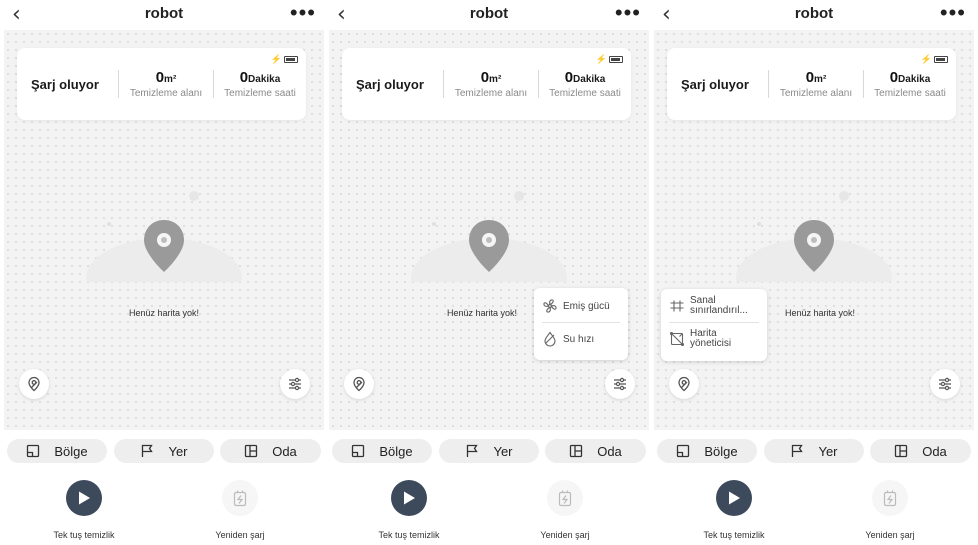 Image resolution: width=978 pixels, height=545 pixels. I want to click on map-manager-option: Harita yöneticisi, so click(714, 336).